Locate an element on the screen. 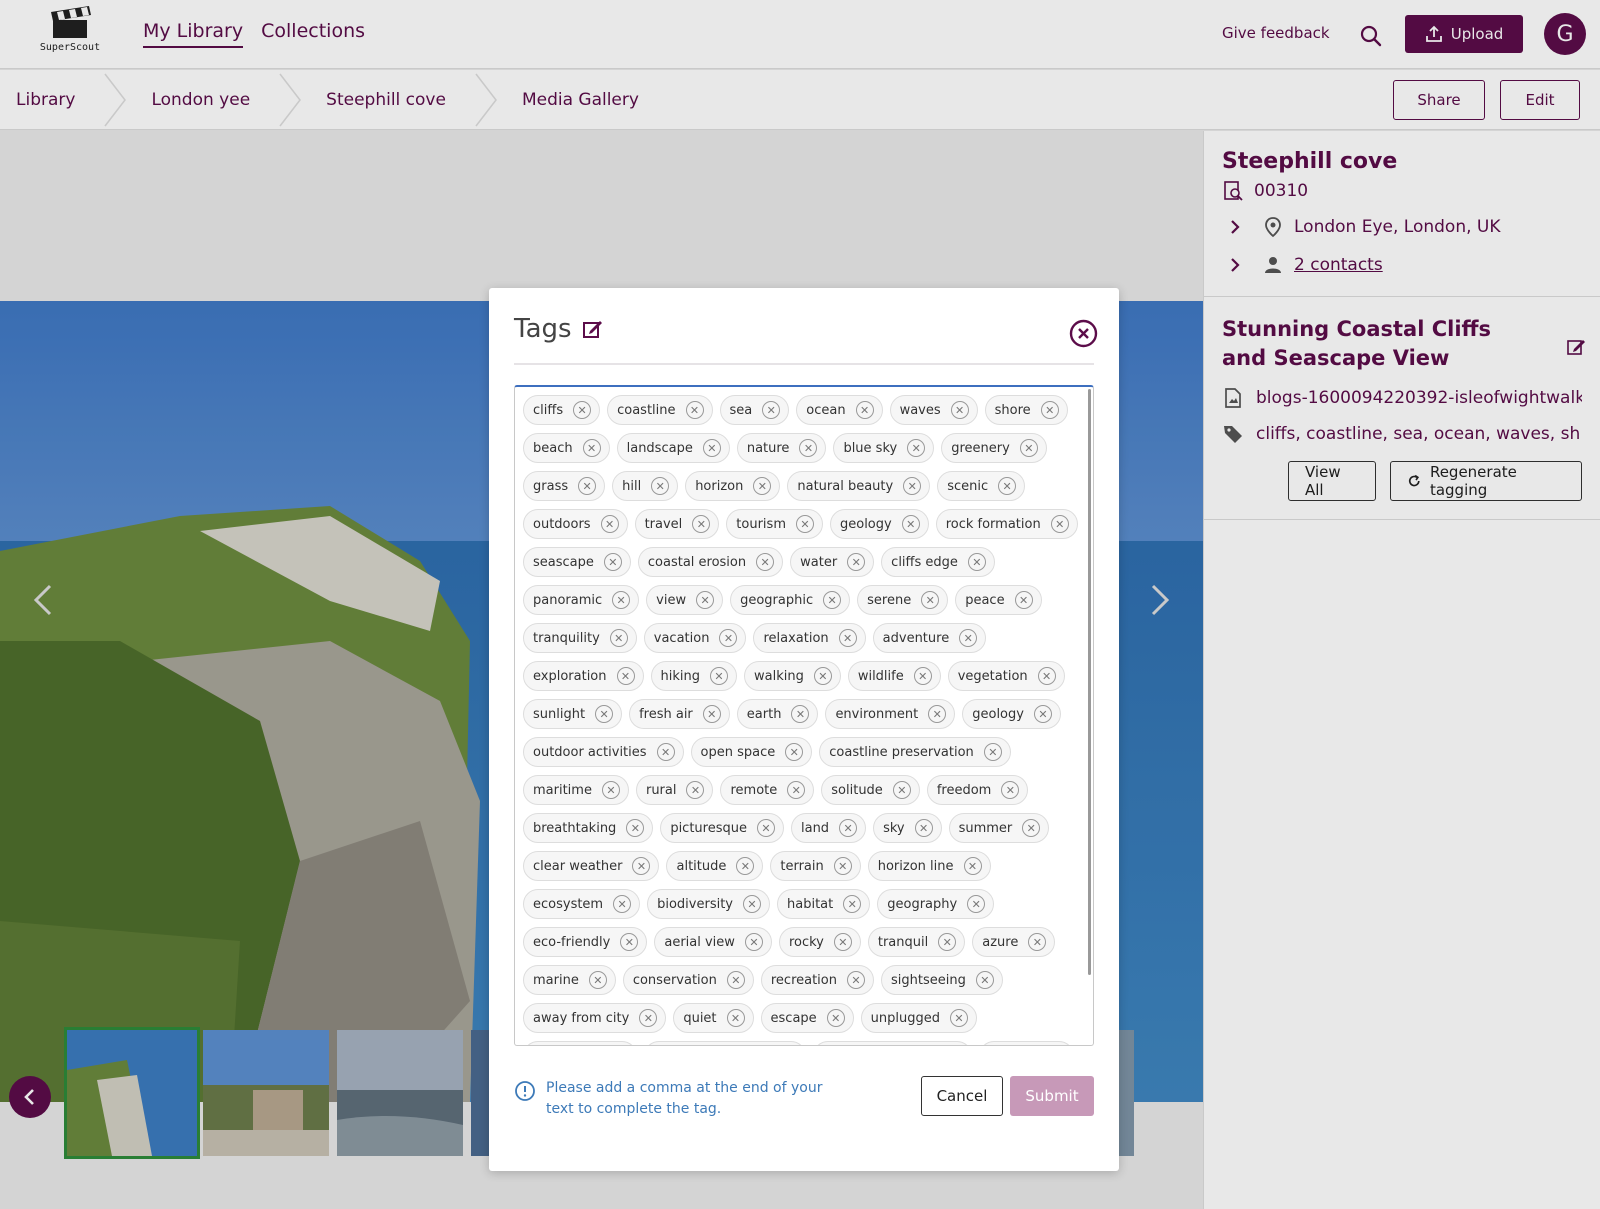 The image size is (1600, 1209). tag-chip: earth ✕ is located at coordinates (777, 714).